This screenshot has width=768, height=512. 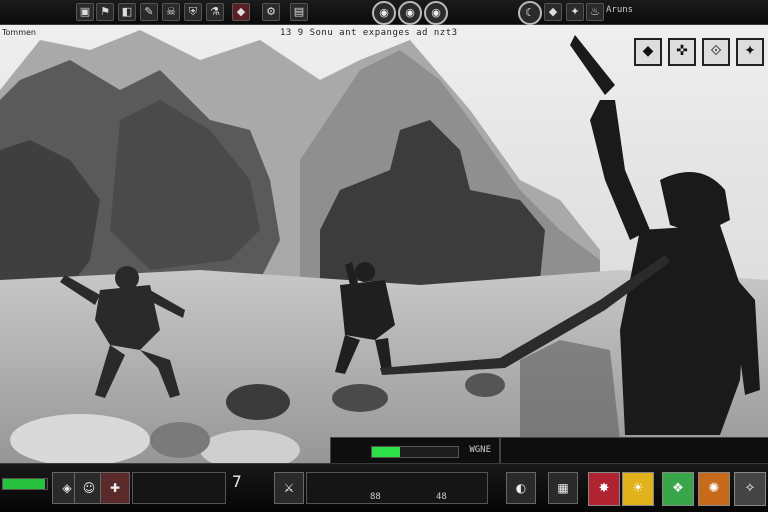 I want to click on gold-count: 88, so click(x=375, y=497).